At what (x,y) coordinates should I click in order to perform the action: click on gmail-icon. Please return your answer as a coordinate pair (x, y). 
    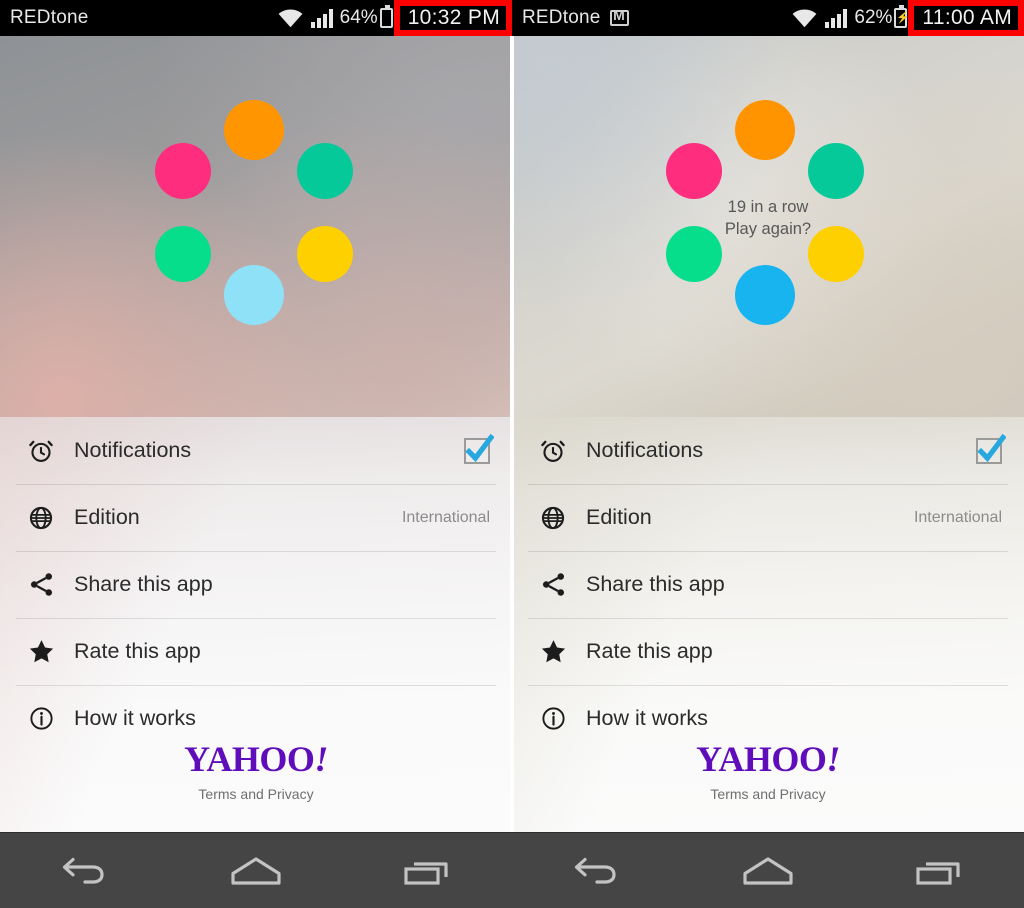
    Looking at the image, I should click on (619, 16).